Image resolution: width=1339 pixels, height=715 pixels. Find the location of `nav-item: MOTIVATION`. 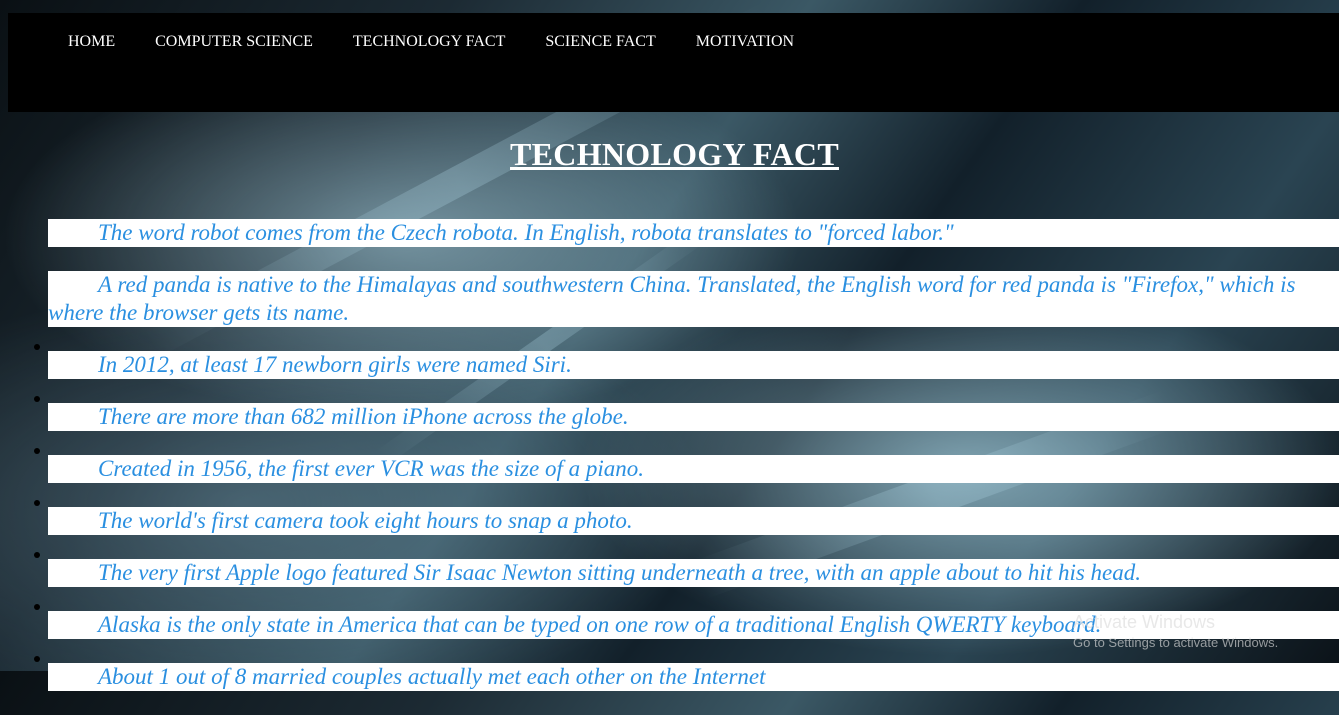

nav-item: MOTIVATION is located at coordinates (745, 42).